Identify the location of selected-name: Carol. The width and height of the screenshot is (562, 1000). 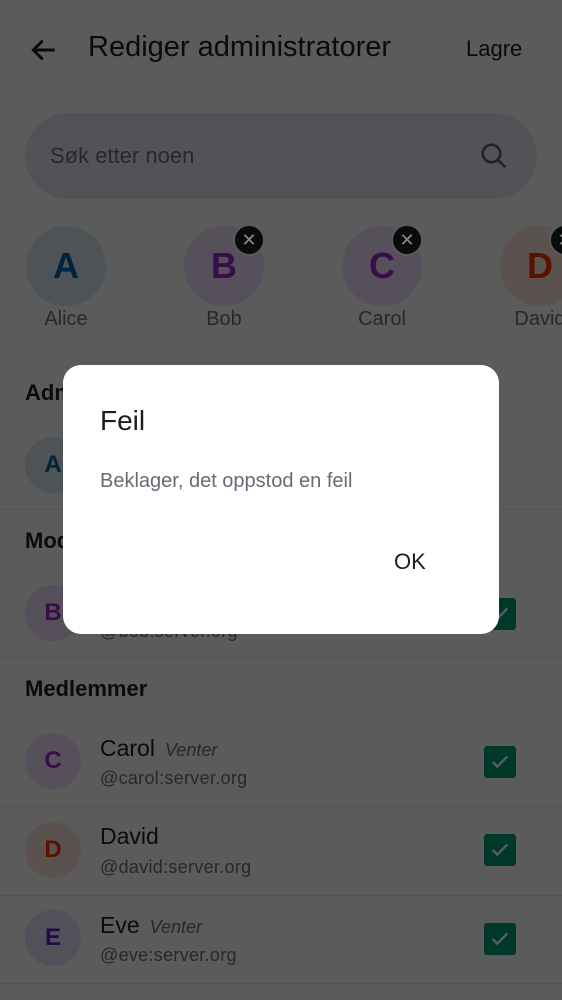
(382, 319).